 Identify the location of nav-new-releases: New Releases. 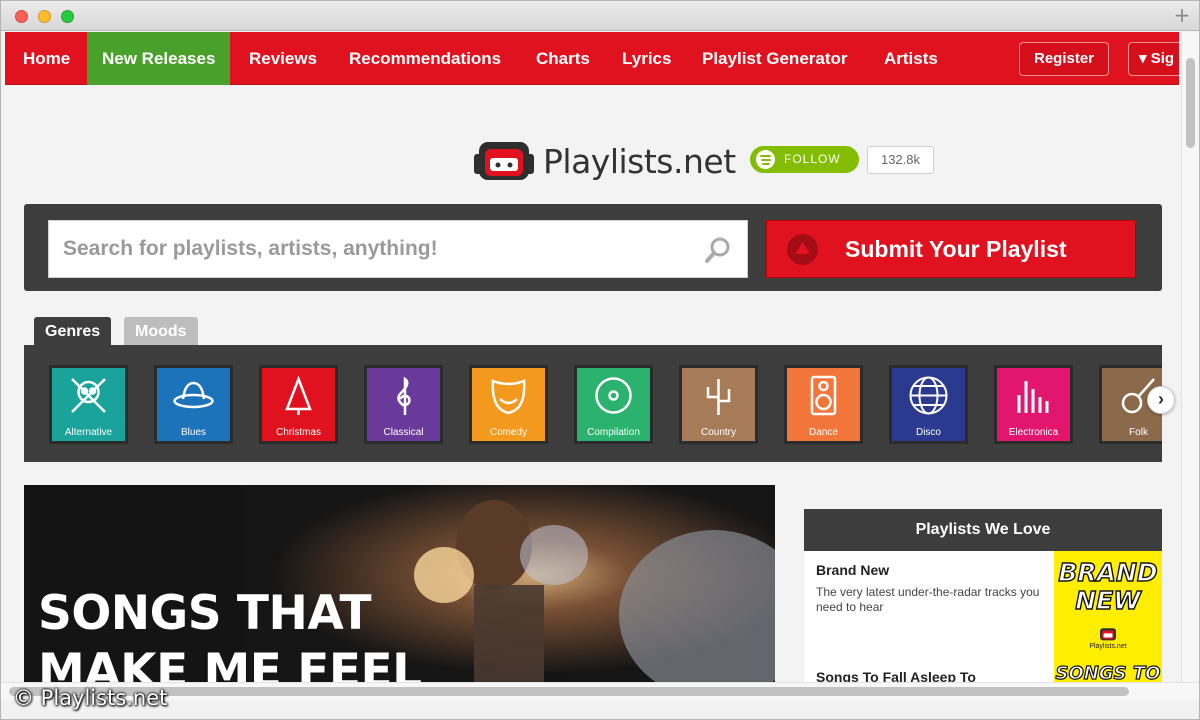
(159, 58).